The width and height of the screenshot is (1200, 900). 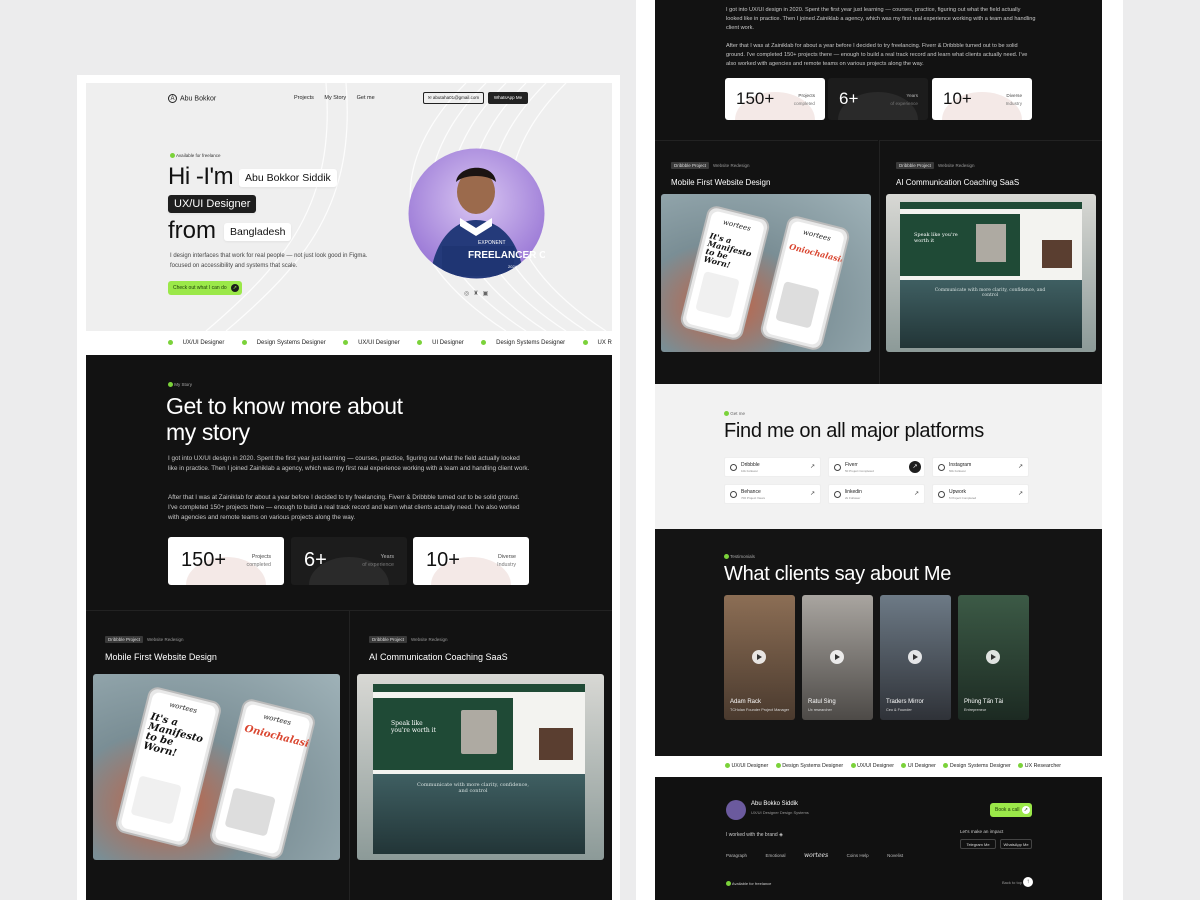 What do you see at coordinates (1028, 882) in the screenshot?
I see `arrow-up-icon: ↑` at bounding box center [1028, 882].